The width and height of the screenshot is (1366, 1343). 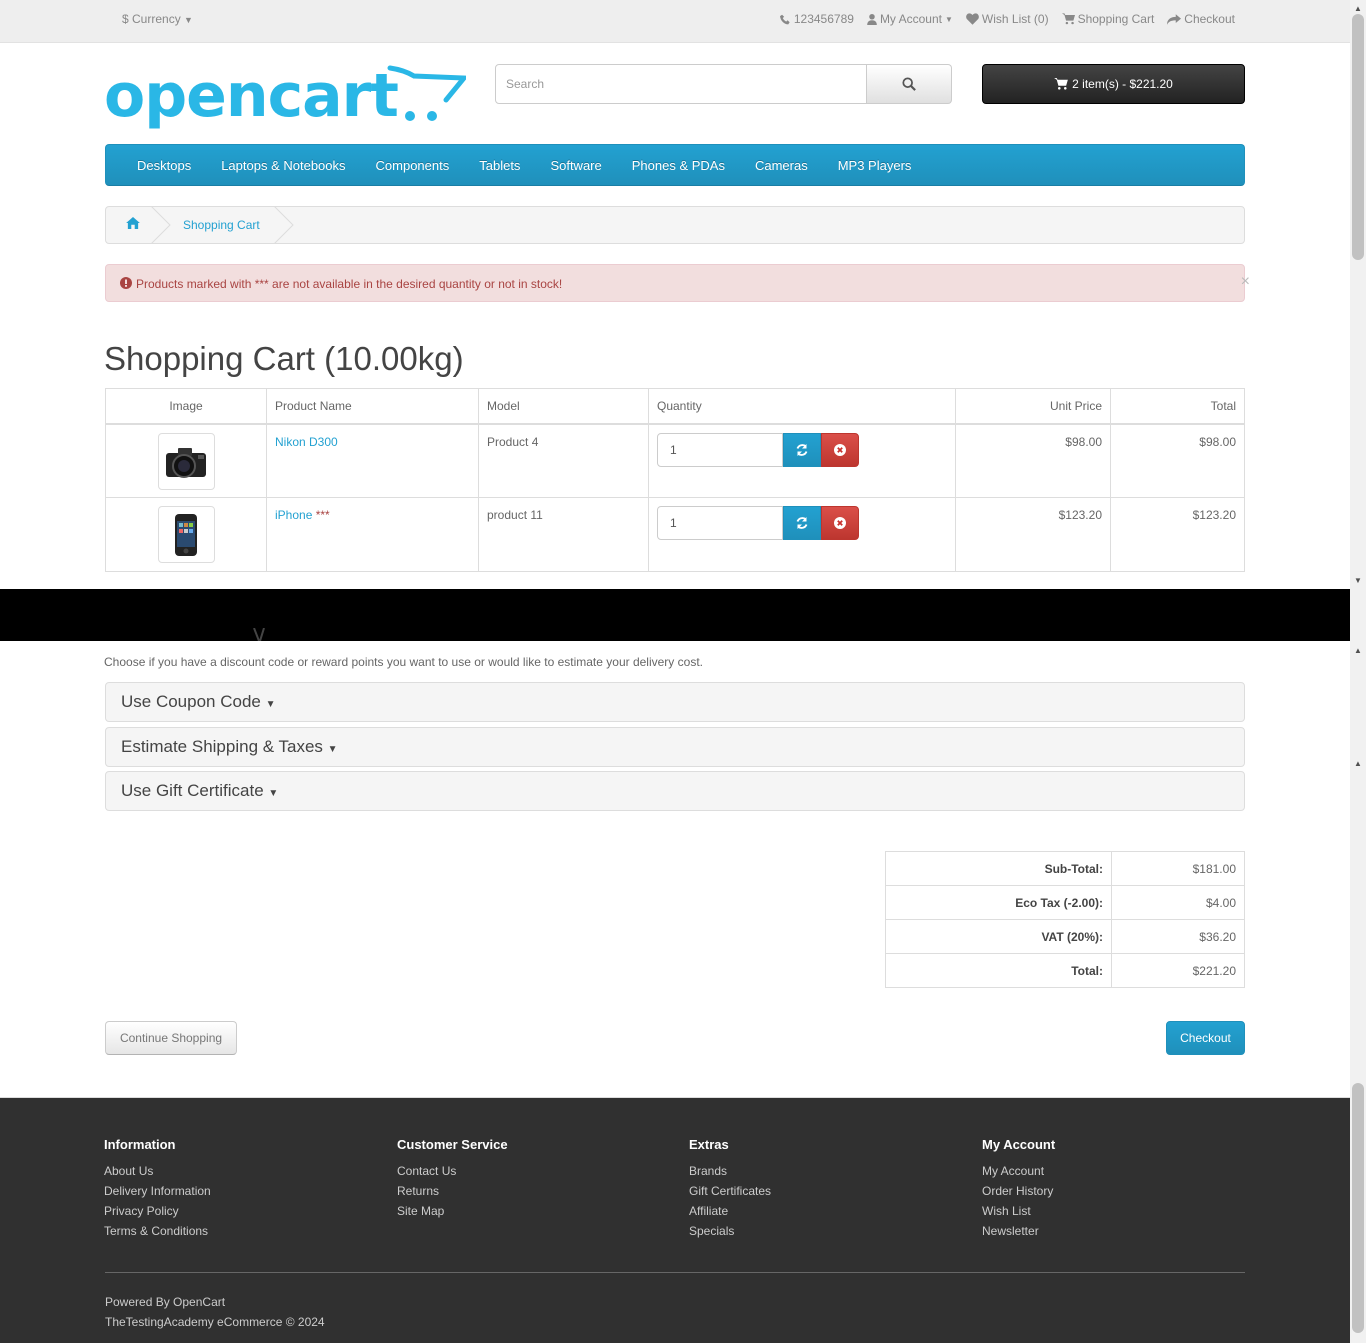 I want to click on panel-title: Use Coupon Code ▼, so click(x=198, y=702).